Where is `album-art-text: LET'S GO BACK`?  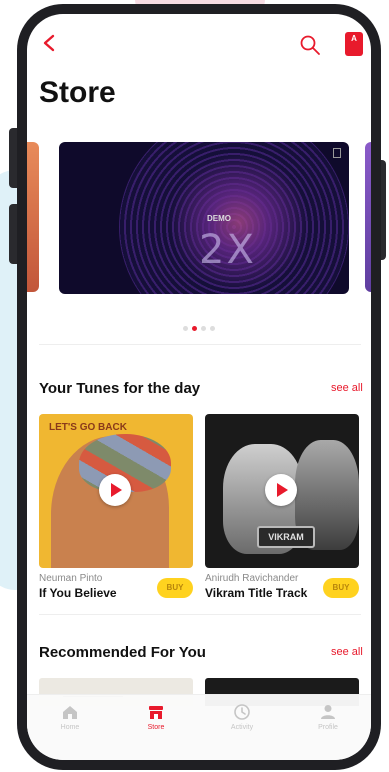
album-art-text: LET'S GO BACK is located at coordinates (88, 427).